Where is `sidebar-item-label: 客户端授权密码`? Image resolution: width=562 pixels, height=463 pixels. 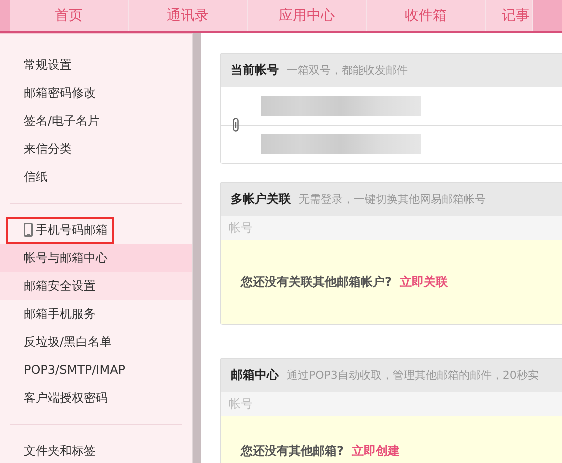
sidebar-item-label: 客户端授权密码 is located at coordinates (66, 398).